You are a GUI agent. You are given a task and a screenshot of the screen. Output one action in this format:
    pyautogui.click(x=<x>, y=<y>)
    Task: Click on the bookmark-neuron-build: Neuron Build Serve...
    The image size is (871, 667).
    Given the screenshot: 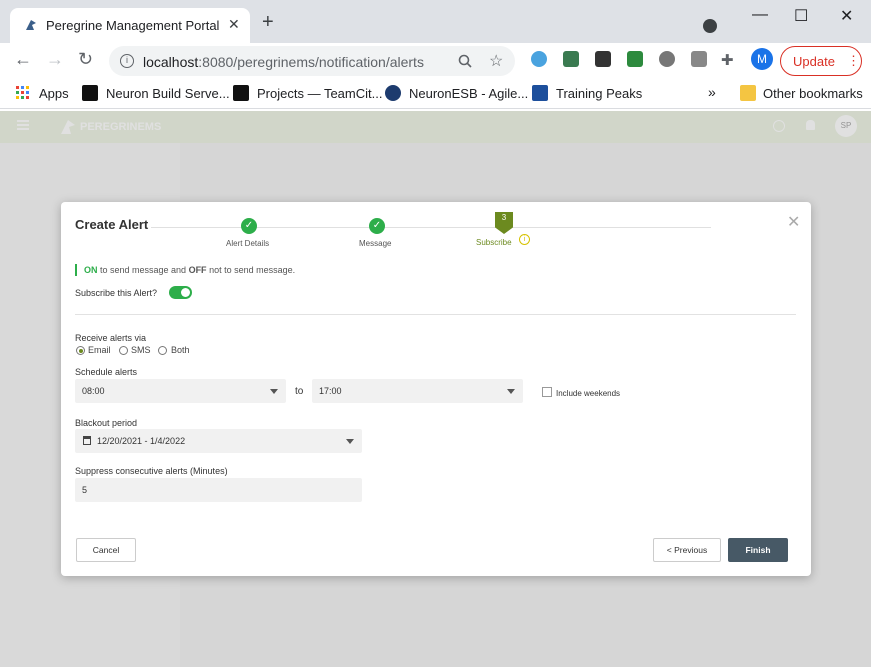 What is the action you would take?
    pyautogui.click(x=168, y=93)
    